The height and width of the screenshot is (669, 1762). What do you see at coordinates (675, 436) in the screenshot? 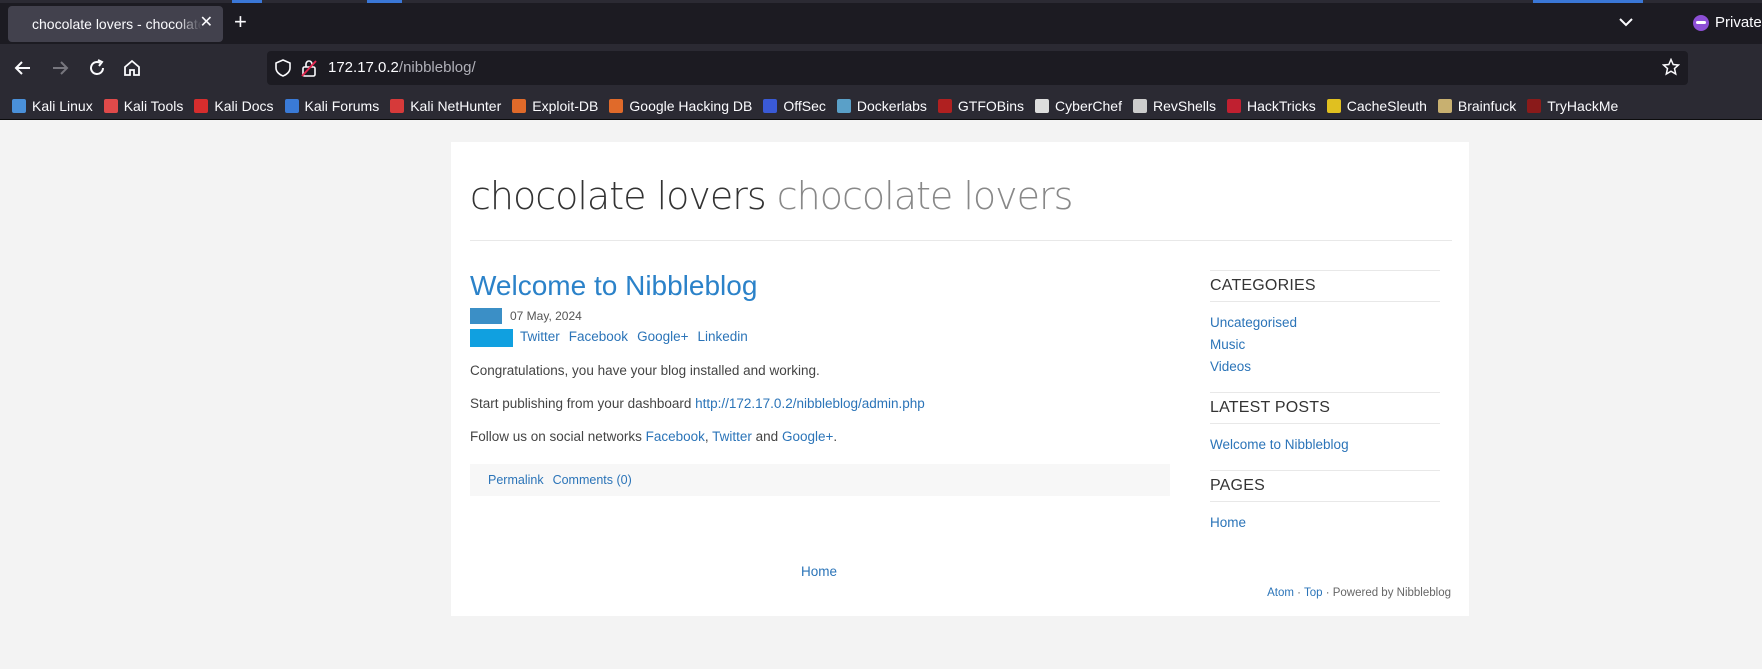
I see `social-facebook-link: Facebook` at bounding box center [675, 436].